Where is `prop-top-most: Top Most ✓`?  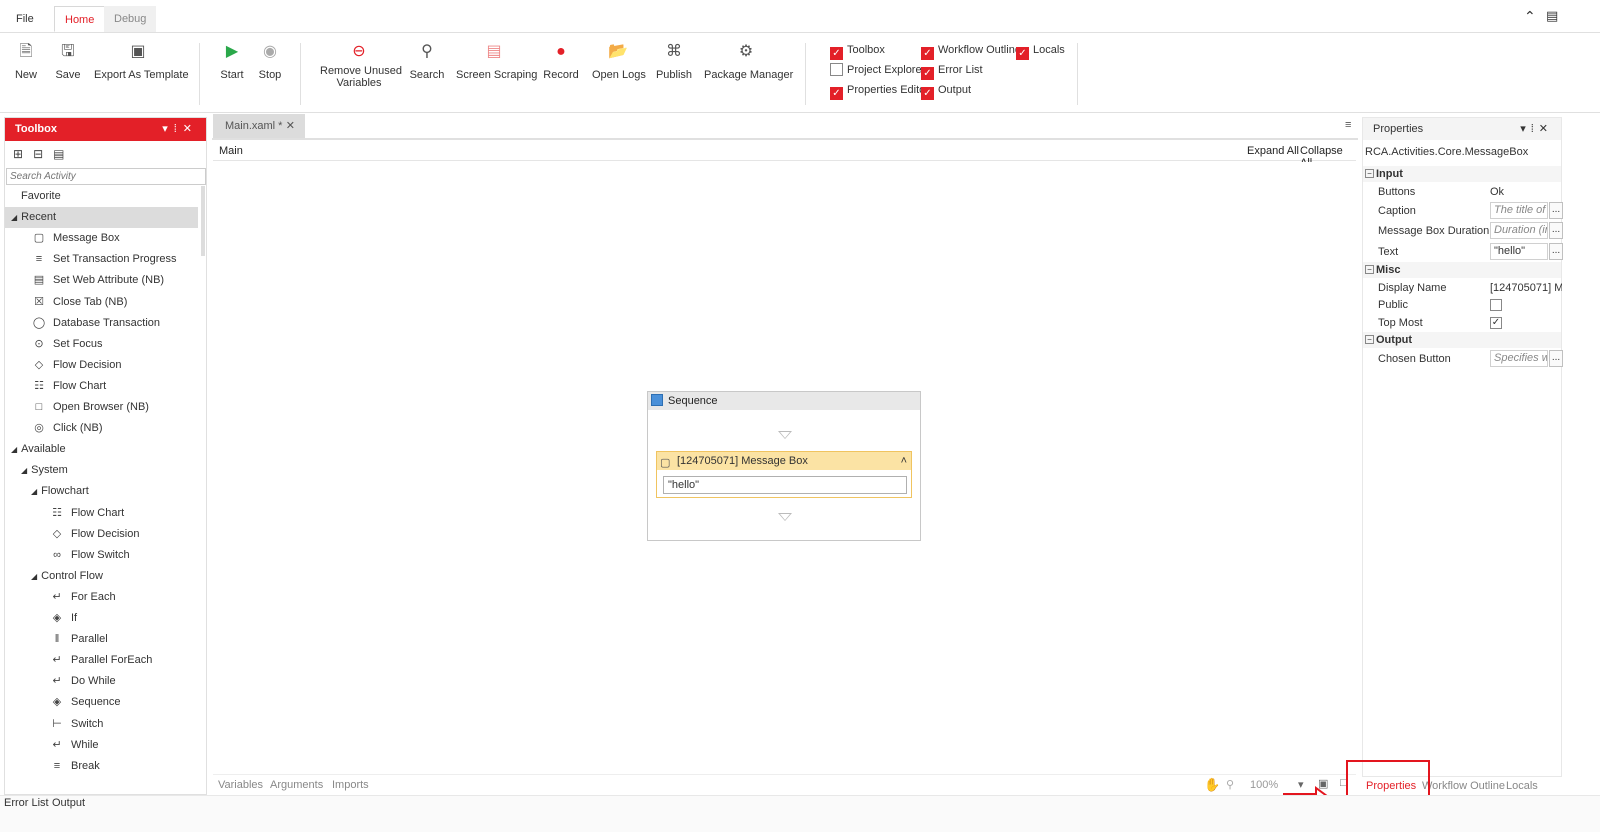 prop-top-most: Top Most ✓ is located at coordinates (1462, 323).